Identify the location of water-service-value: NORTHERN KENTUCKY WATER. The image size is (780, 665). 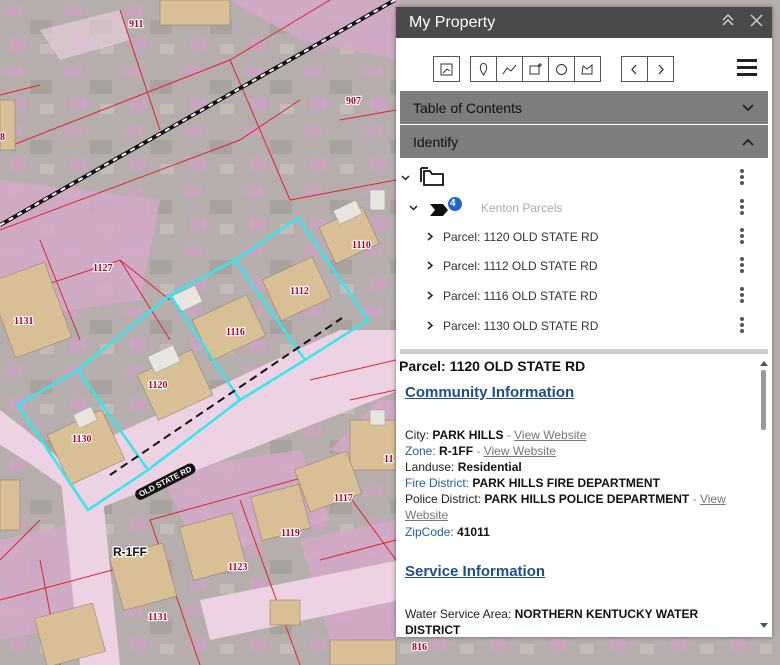
(606, 614).